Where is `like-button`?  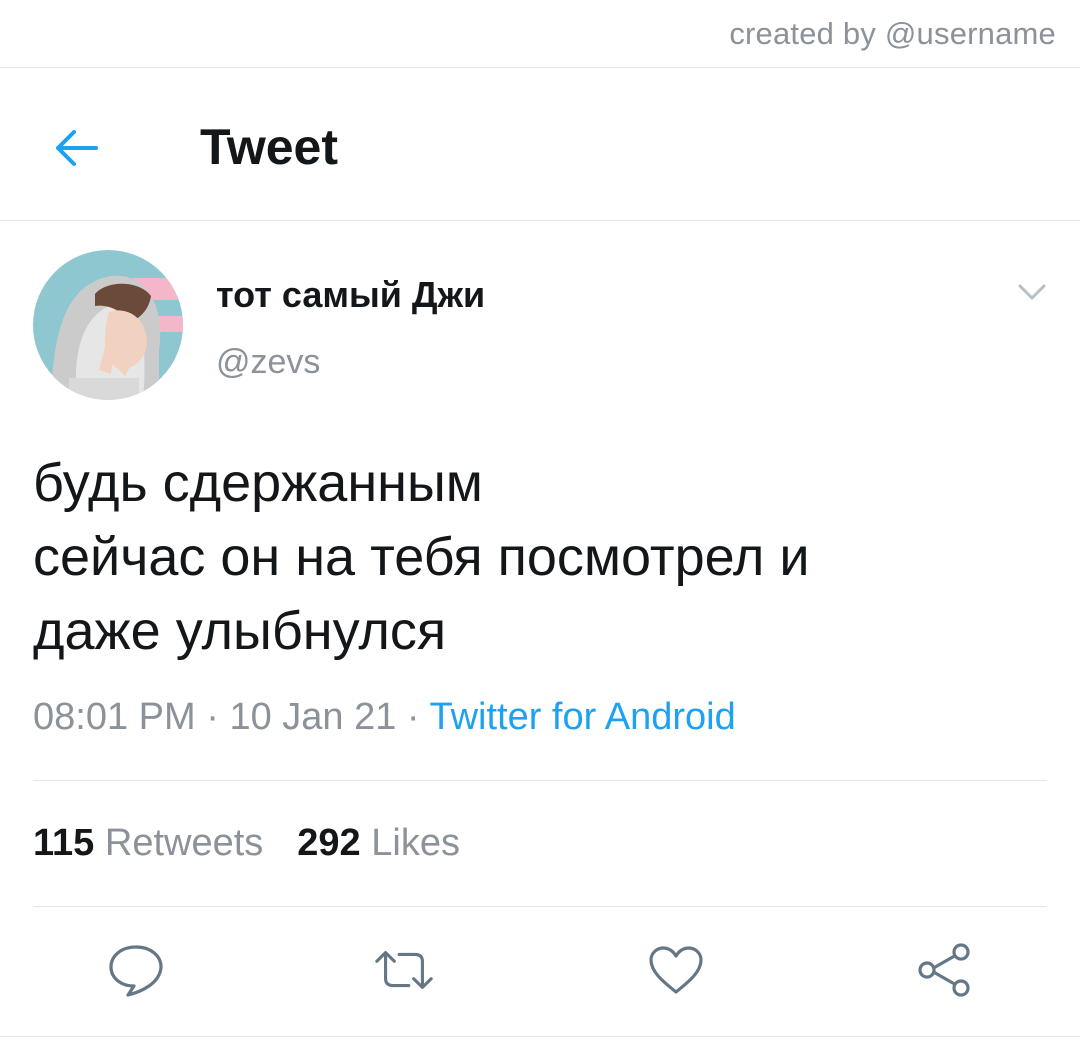 like-button is located at coordinates (676, 970).